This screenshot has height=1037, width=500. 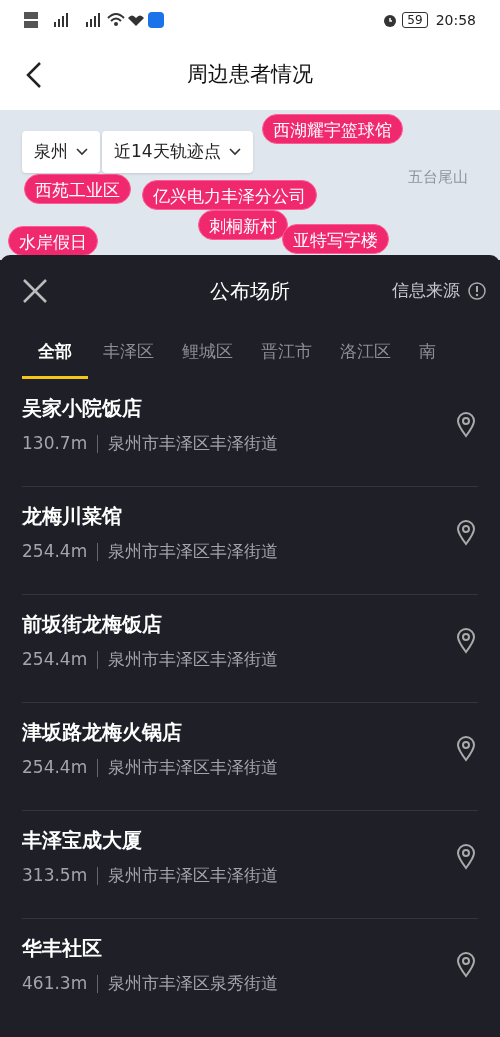 What do you see at coordinates (250, 291) in the screenshot?
I see `sheet-title: 公布场所` at bounding box center [250, 291].